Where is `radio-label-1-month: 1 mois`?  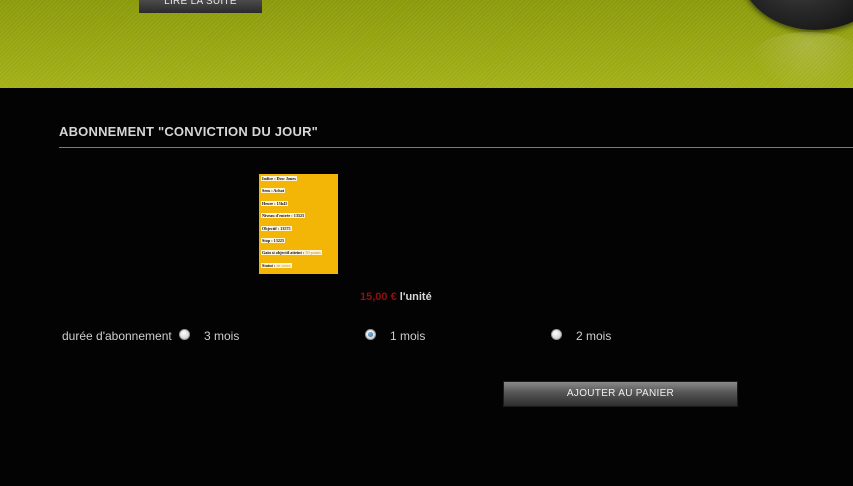 radio-label-1-month: 1 mois is located at coordinates (407, 336).